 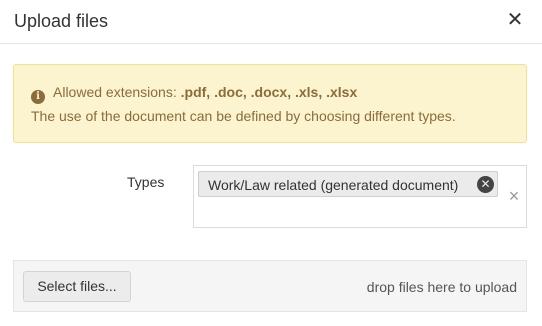 What do you see at coordinates (271, 22) in the screenshot?
I see `dialog-header: Upload files ✕` at bounding box center [271, 22].